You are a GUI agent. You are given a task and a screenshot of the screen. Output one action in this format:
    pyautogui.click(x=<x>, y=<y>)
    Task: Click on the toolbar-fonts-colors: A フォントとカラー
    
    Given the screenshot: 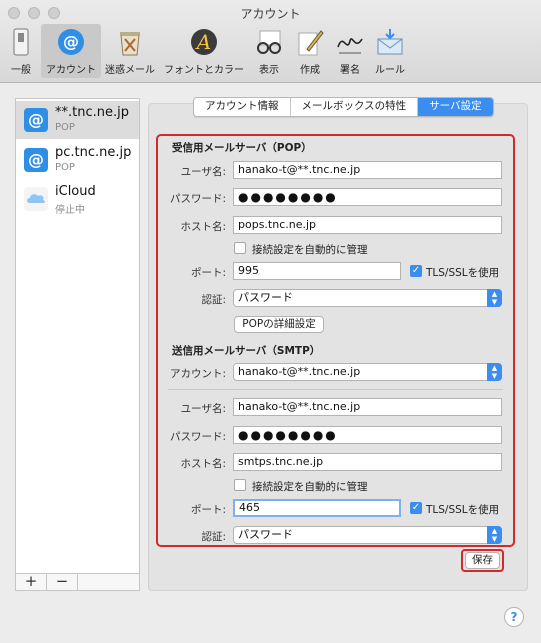 What is the action you would take?
    pyautogui.click(x=204, y=51)
    